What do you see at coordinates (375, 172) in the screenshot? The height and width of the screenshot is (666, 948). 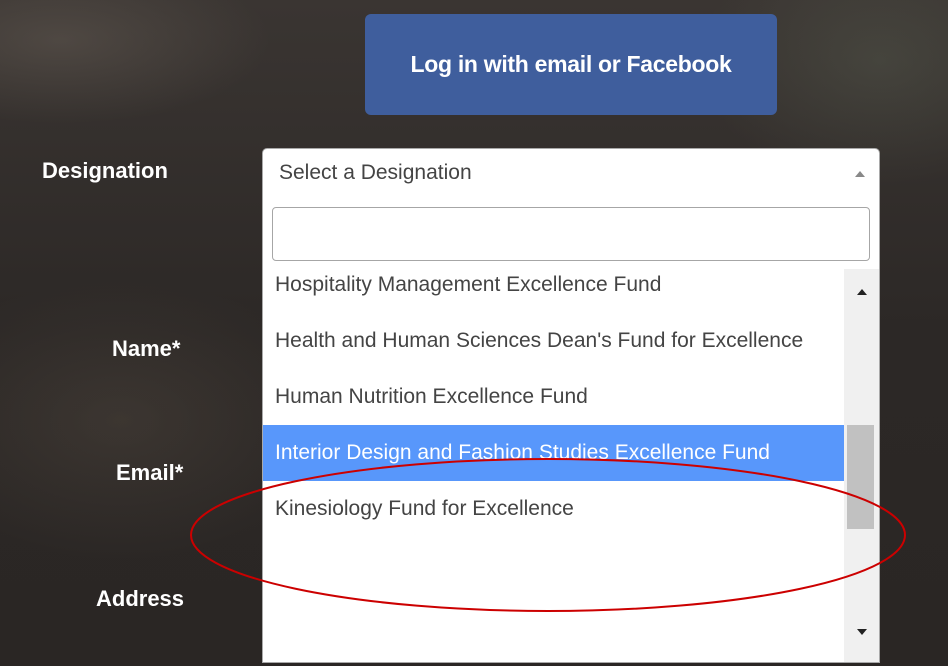 I see `designation-select-value: Select a Designation` at bounding box center [375, 172].